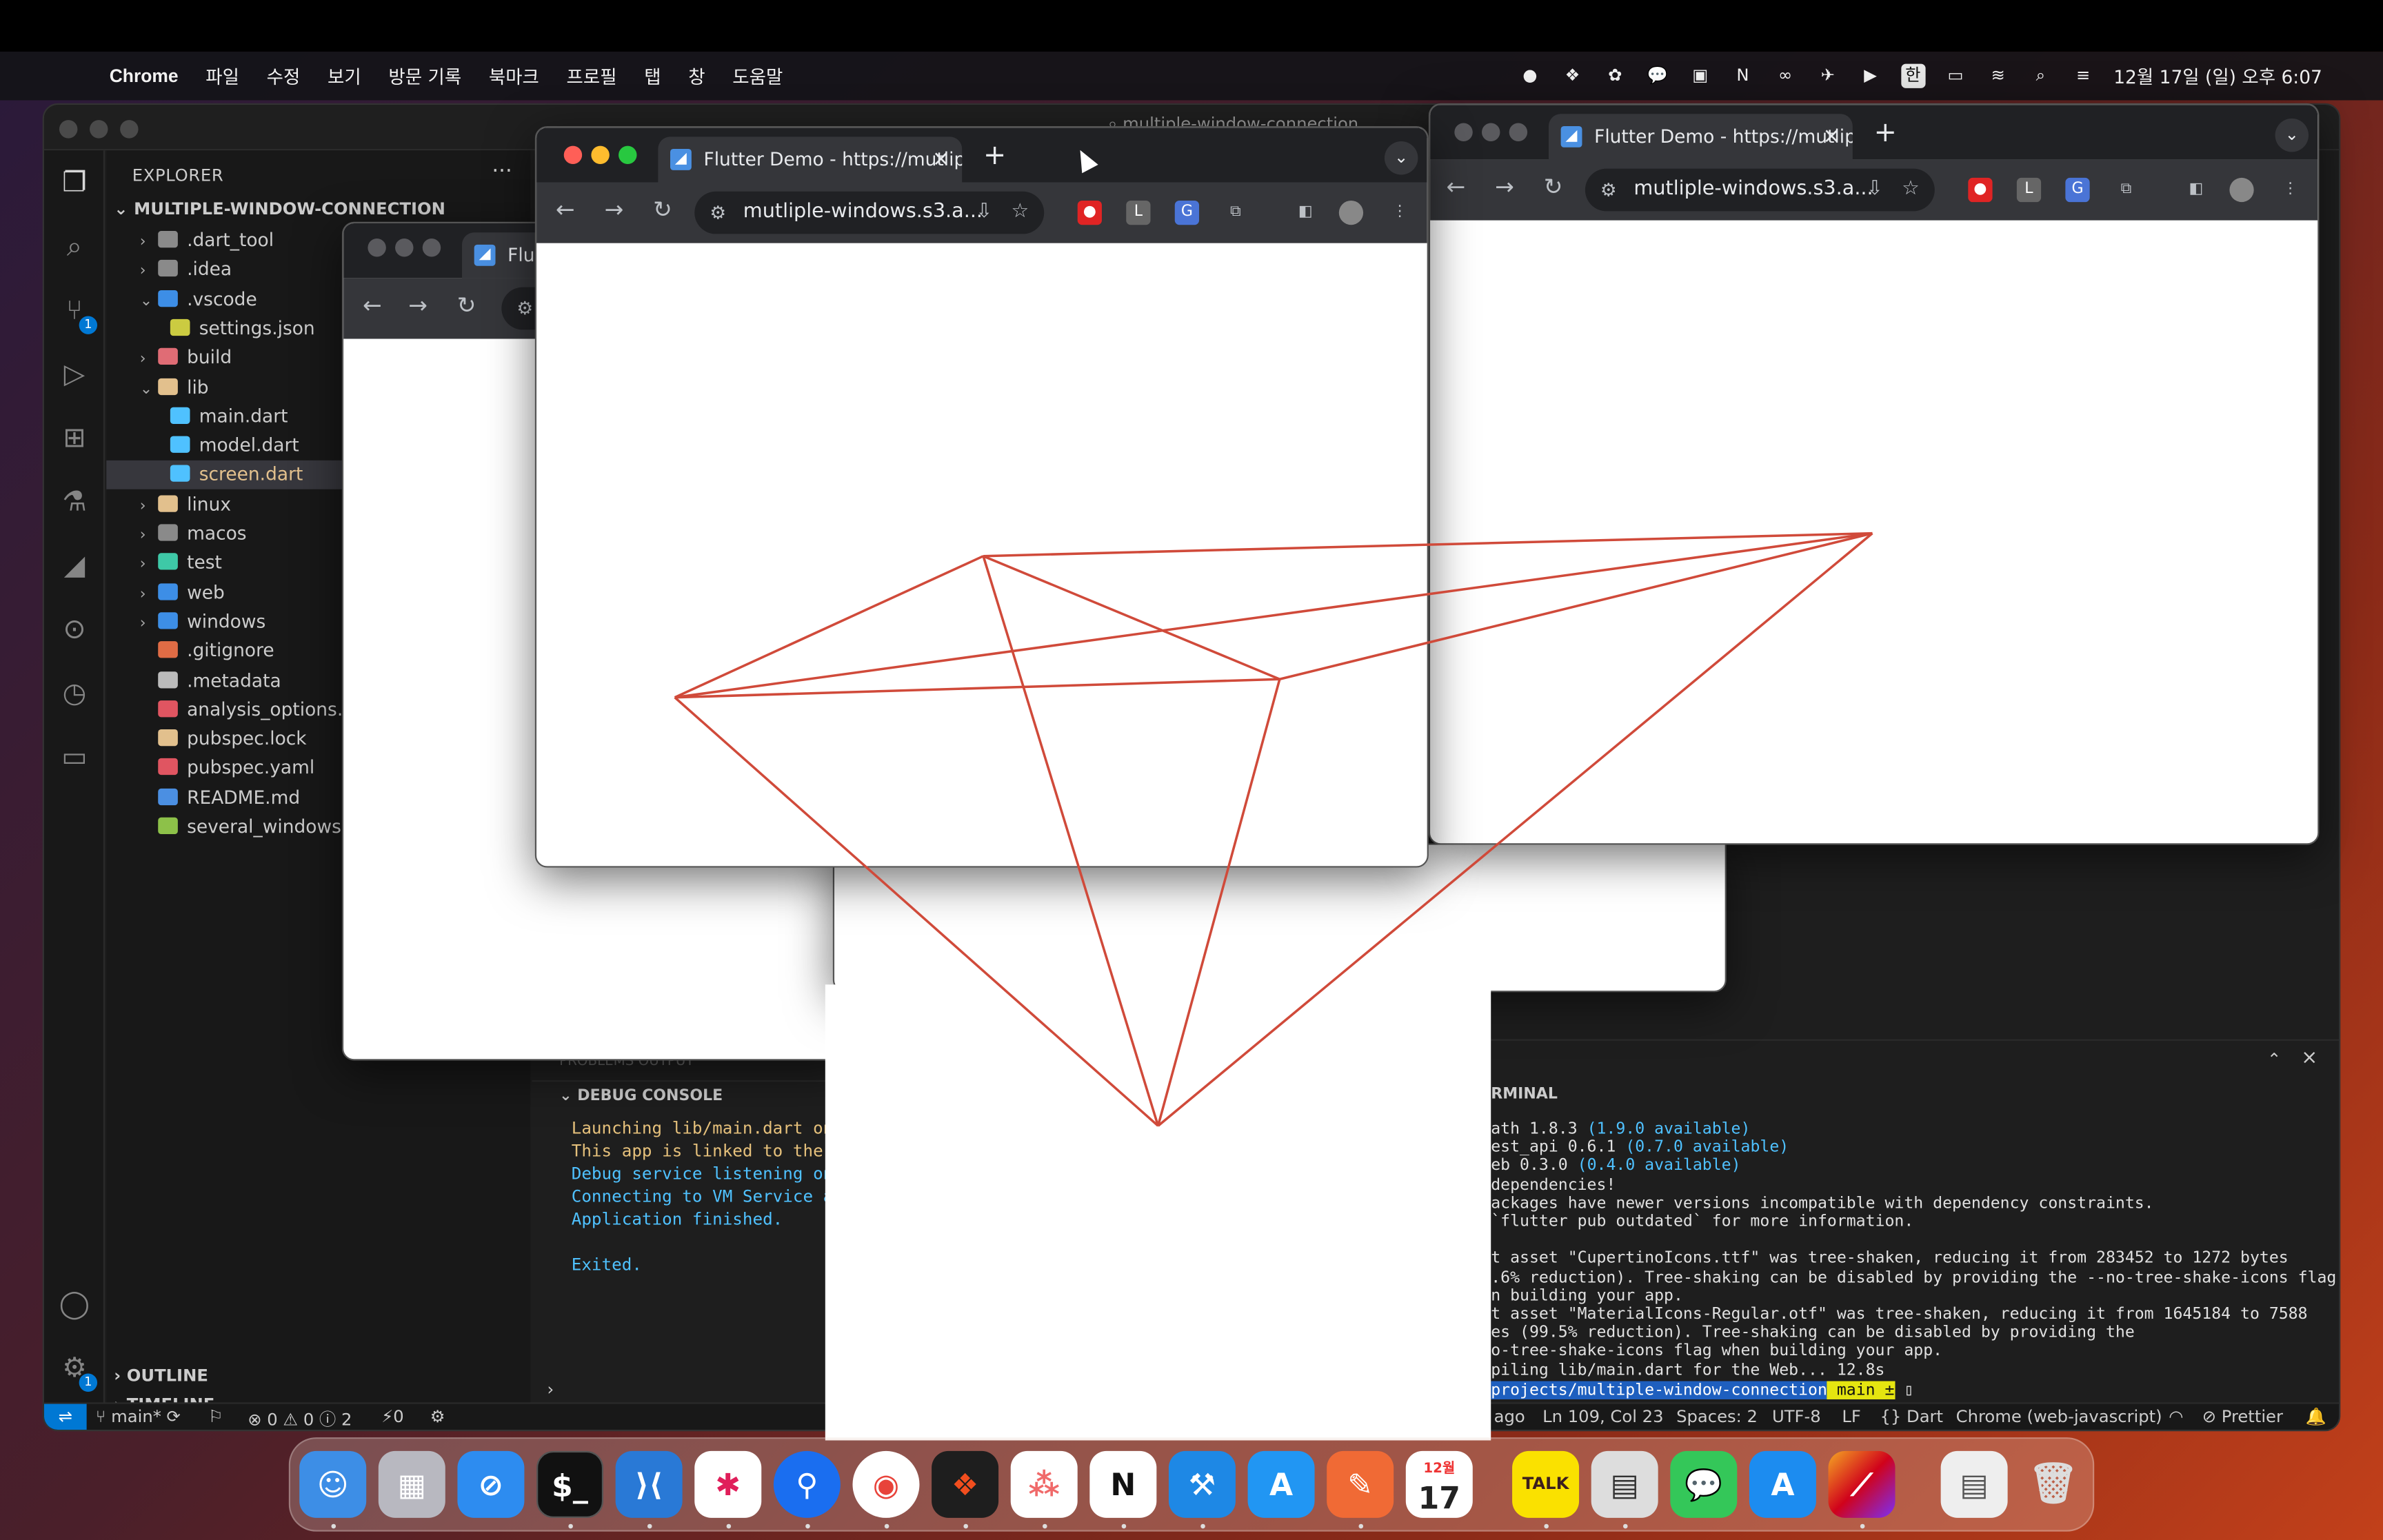  I want to click on safari-icon: ⊘, so click(491, 1484).